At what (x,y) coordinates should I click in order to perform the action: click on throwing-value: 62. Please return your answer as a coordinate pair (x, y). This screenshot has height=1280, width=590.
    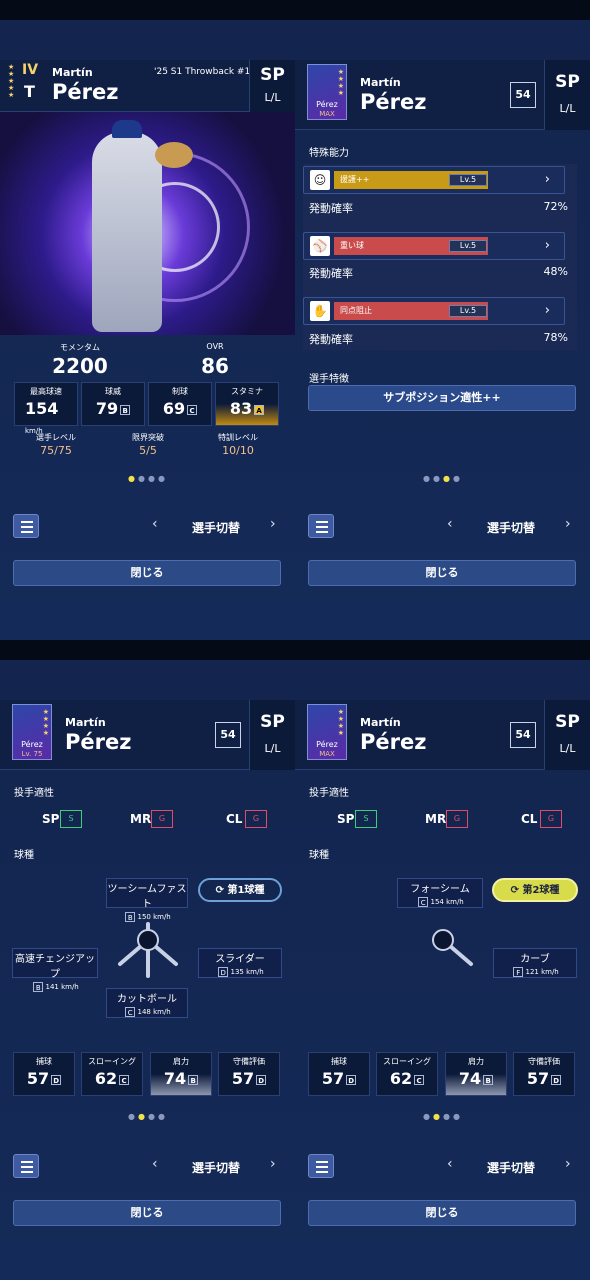
    Looking at the image, I should click on (401, 1078).